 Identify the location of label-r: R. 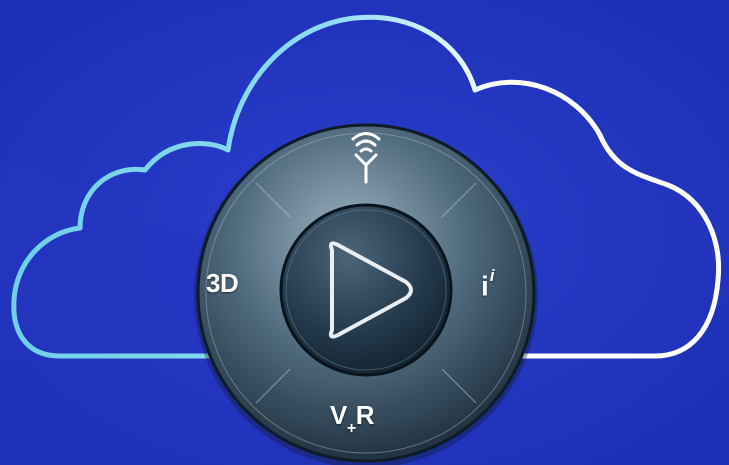
(365, 415).